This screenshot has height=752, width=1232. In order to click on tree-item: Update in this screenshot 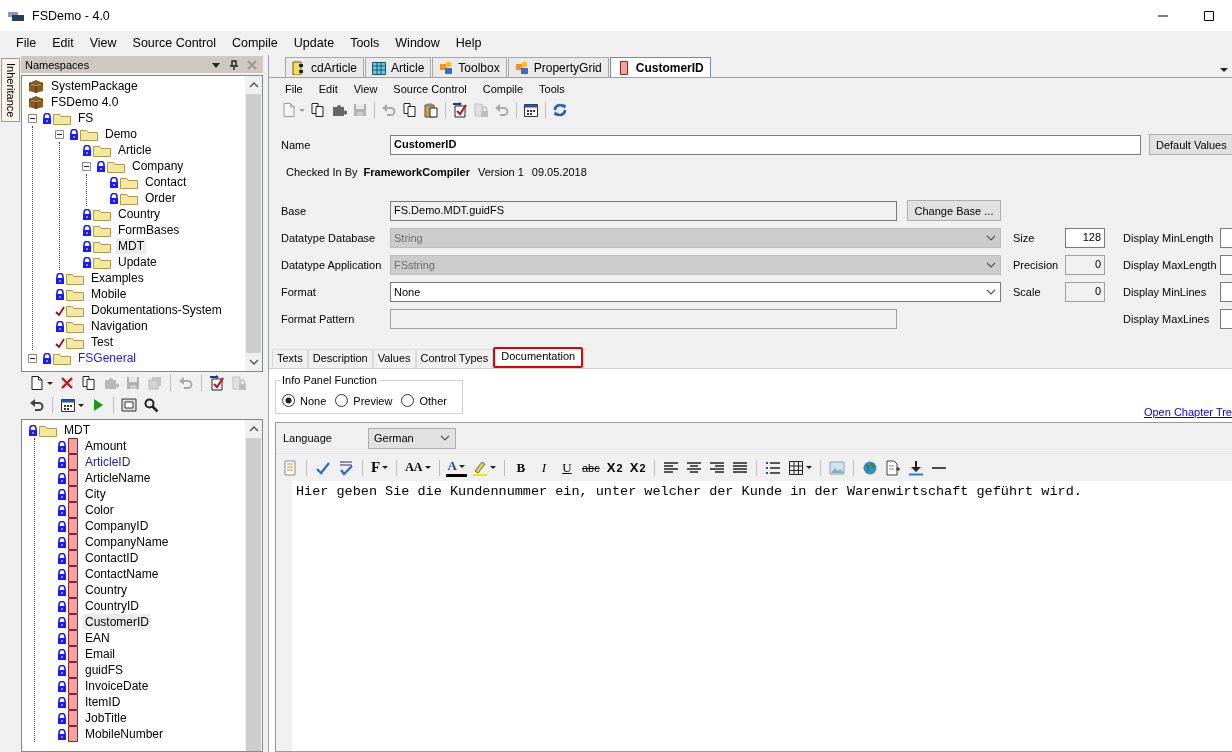, I will do `click(137, 262)`.